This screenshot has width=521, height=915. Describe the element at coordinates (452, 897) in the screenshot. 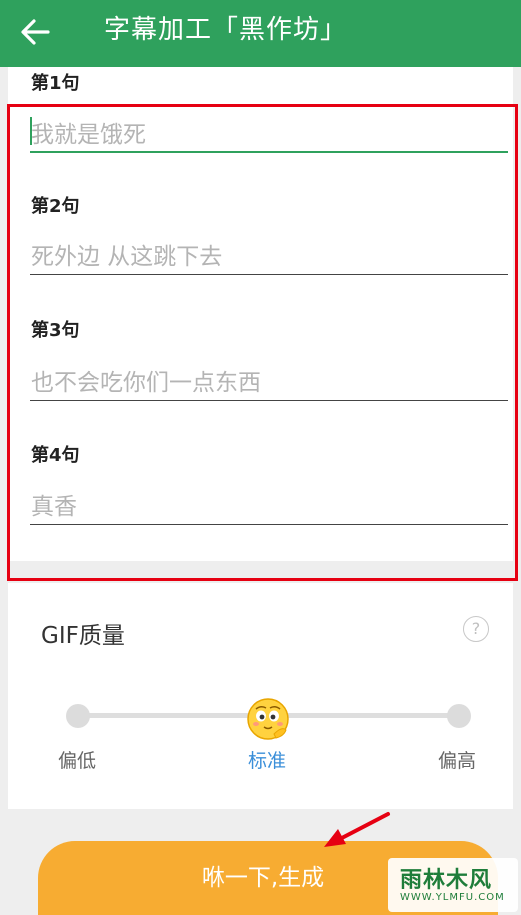

I see `watermark-url: WWW.YLMFU.COM` at that location.